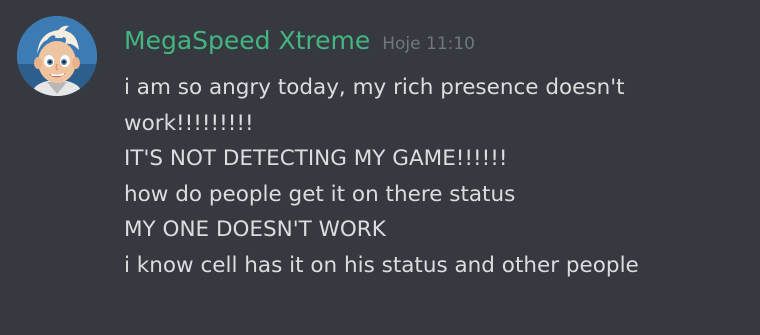  Describe the element at coordinates (255, 229) in the screenshot. I see `message-line: MY ONE DOESN'T WORK` at that location.